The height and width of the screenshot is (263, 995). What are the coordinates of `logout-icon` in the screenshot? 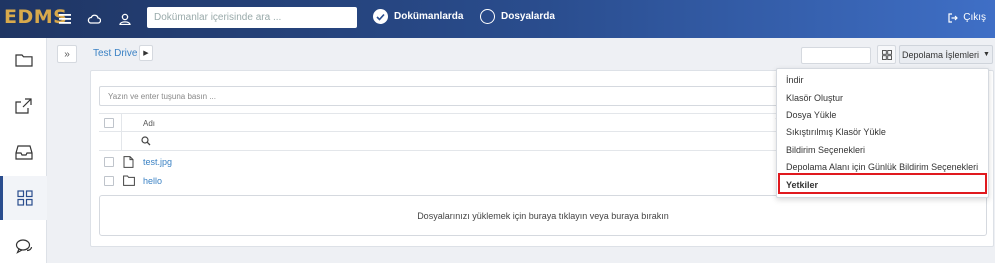 It's located at (953, 17).